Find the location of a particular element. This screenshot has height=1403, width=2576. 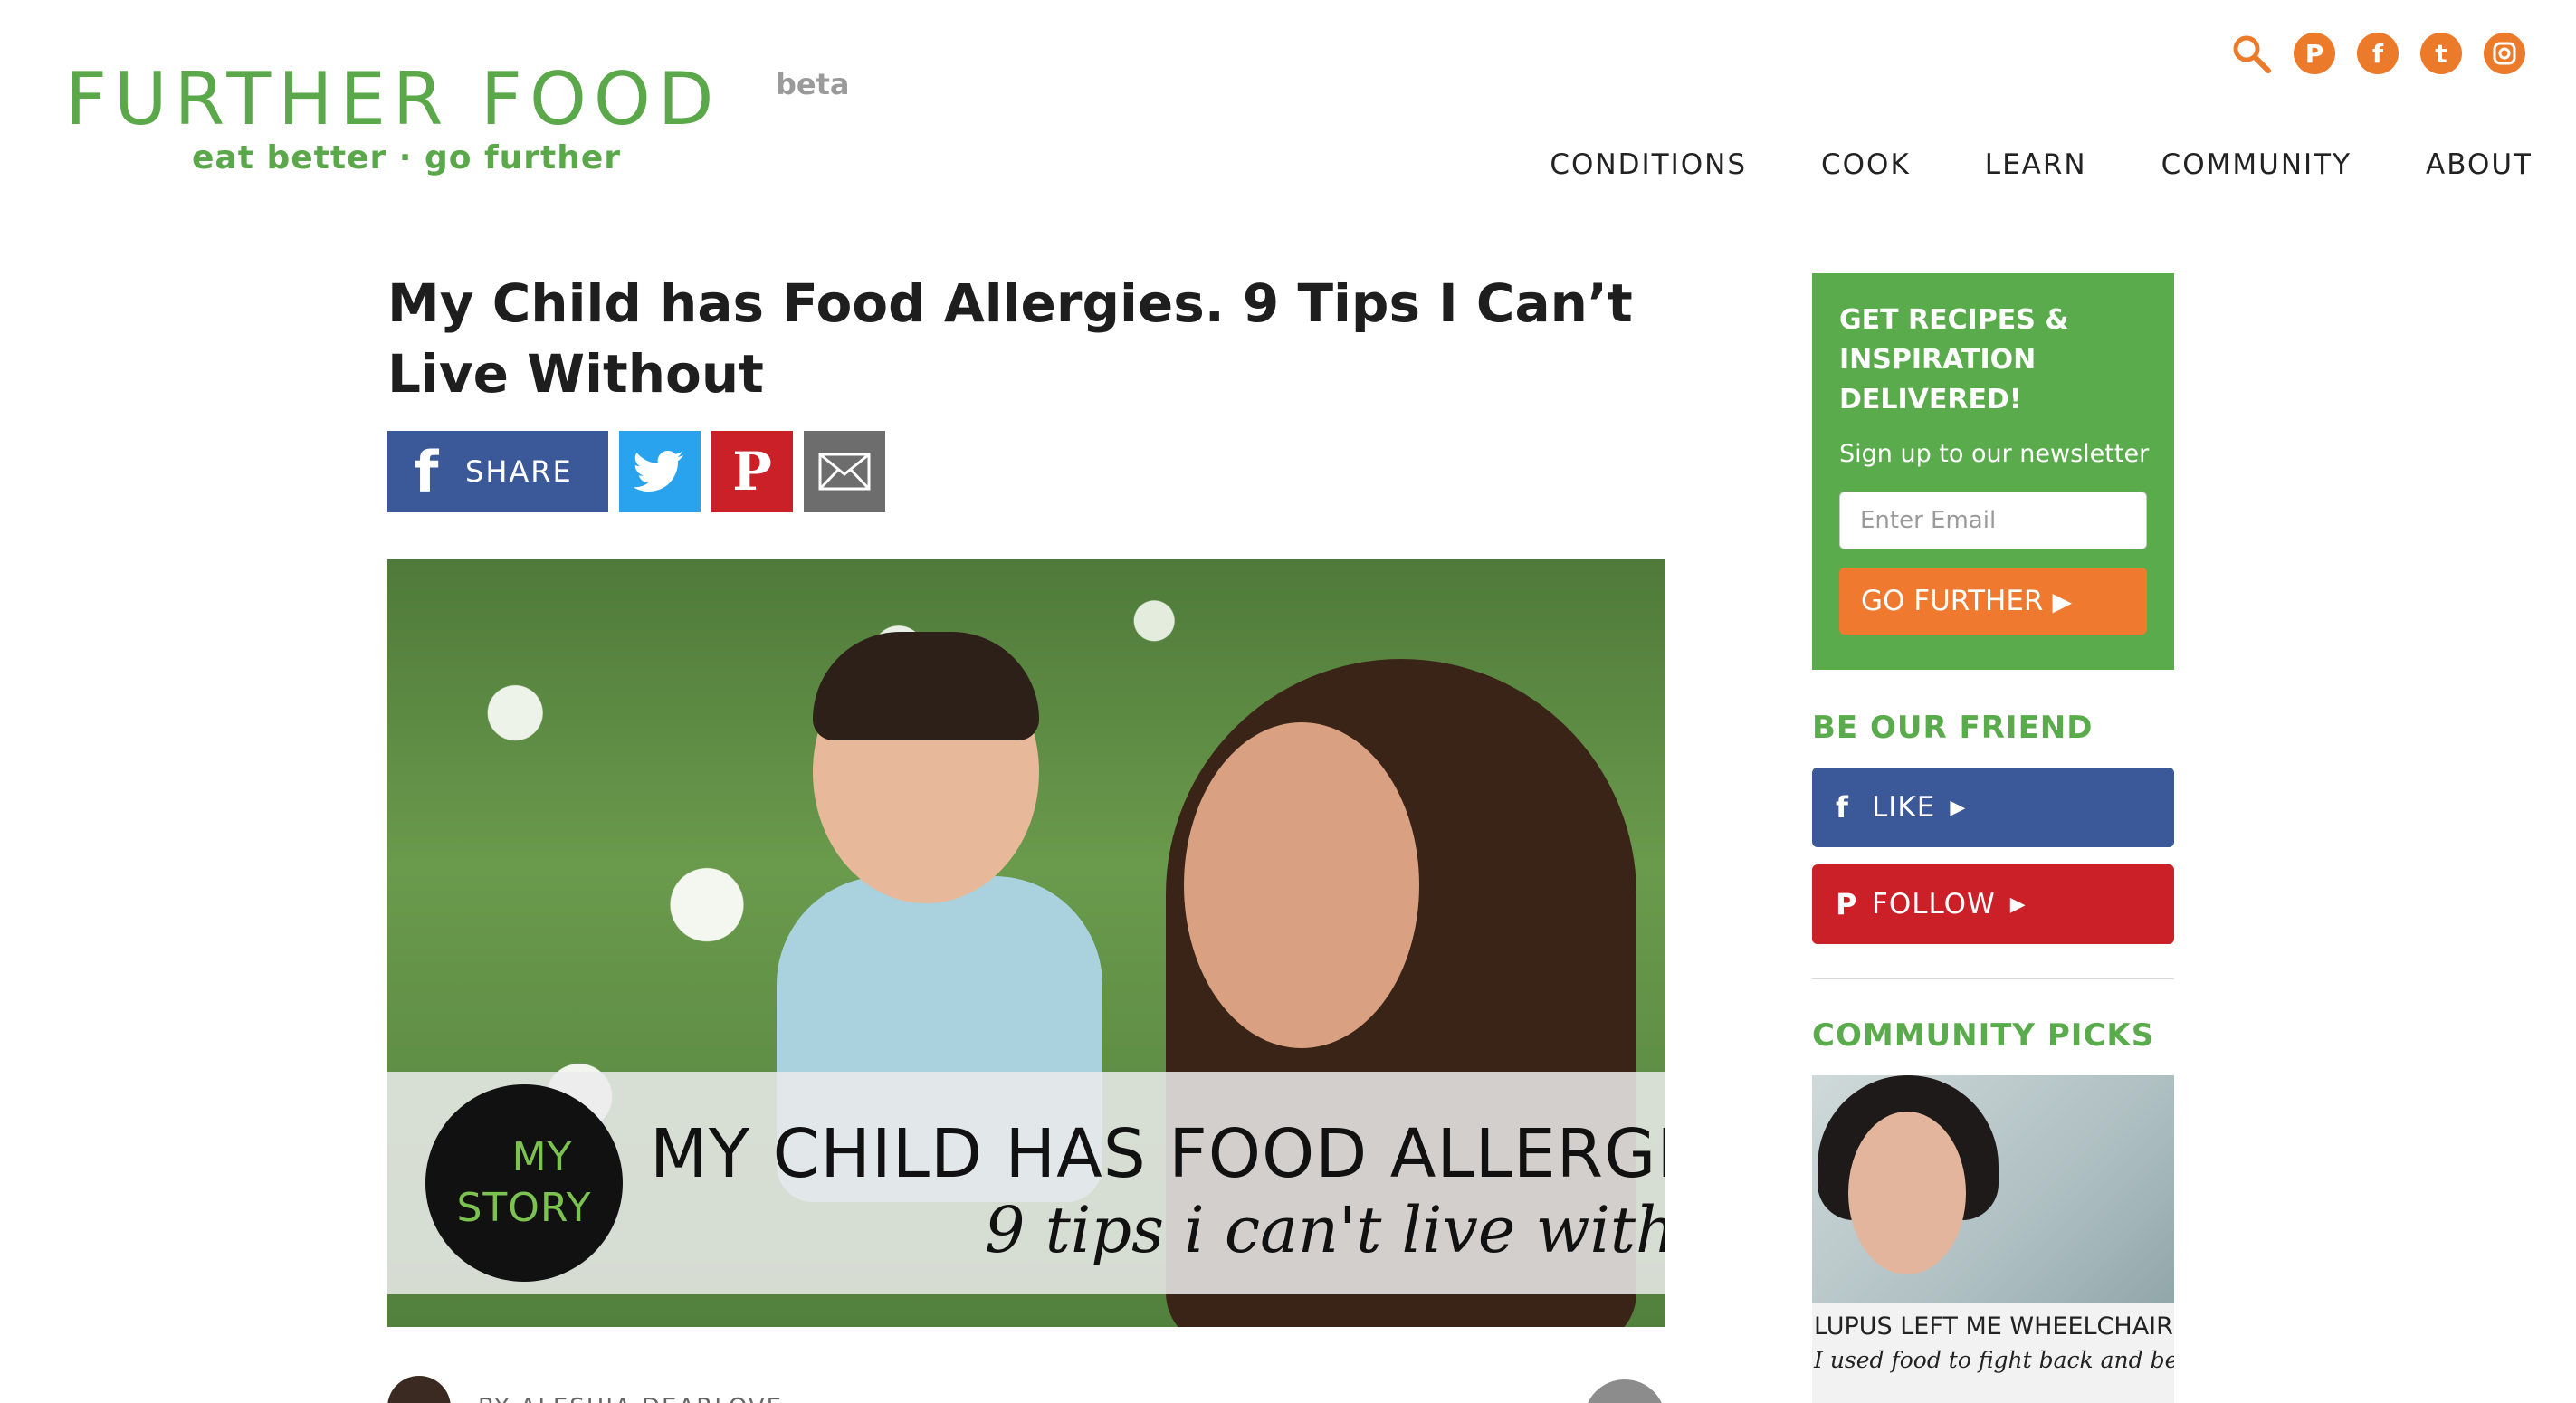

sidebar-divider is located at coordinates (1993, 978).